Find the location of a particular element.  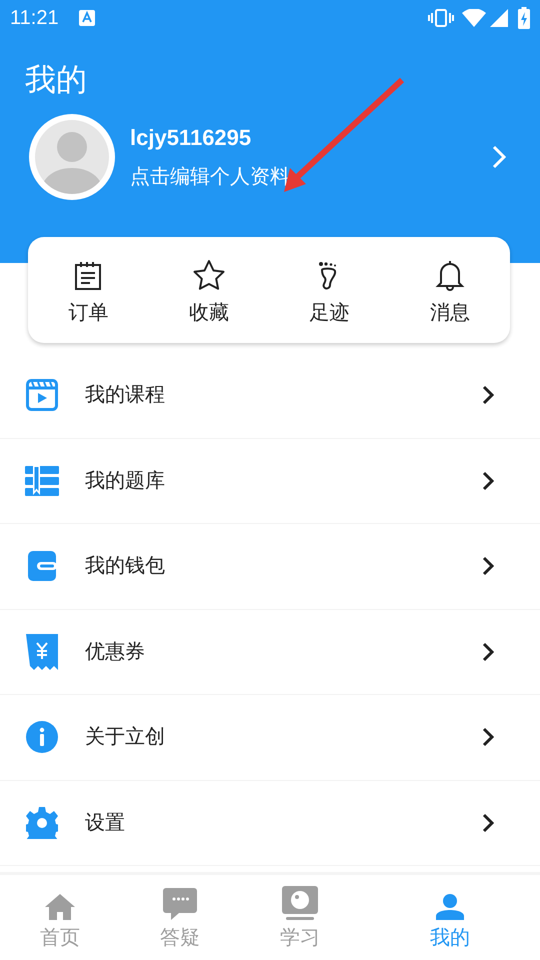

star-icon is located at coordinates (209, 275).